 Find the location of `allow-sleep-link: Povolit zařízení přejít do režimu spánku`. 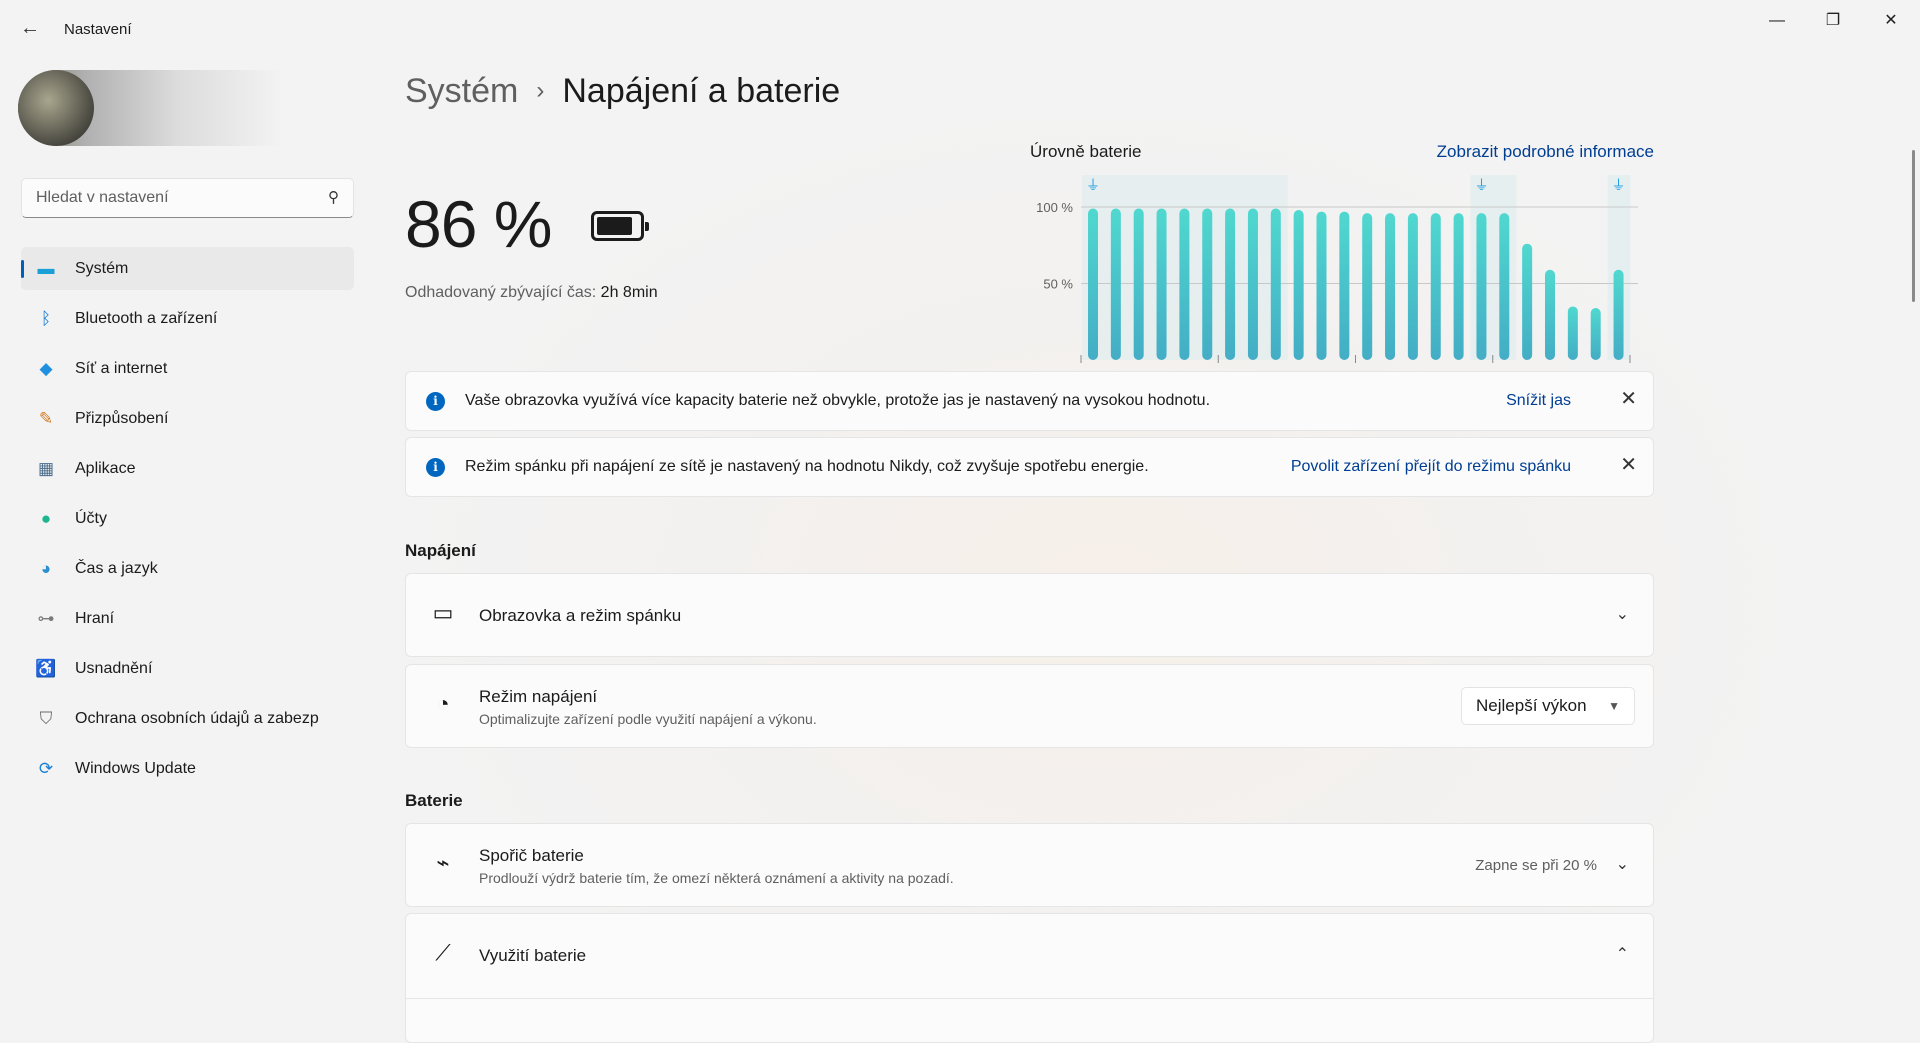

allow-sleep-link: Povolit zařízení přejít do režimu spánku is located at coordinates (1431, 467).